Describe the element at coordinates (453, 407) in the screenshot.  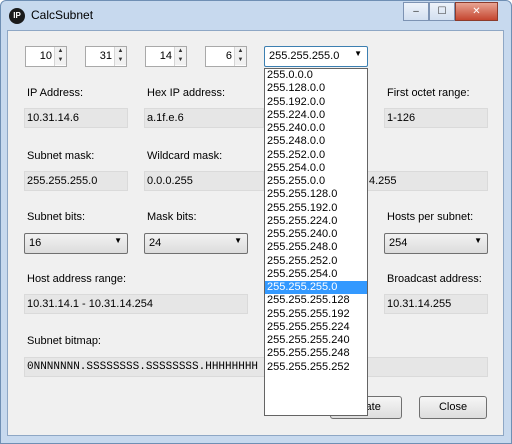
I see `close-button: Close` at that location.